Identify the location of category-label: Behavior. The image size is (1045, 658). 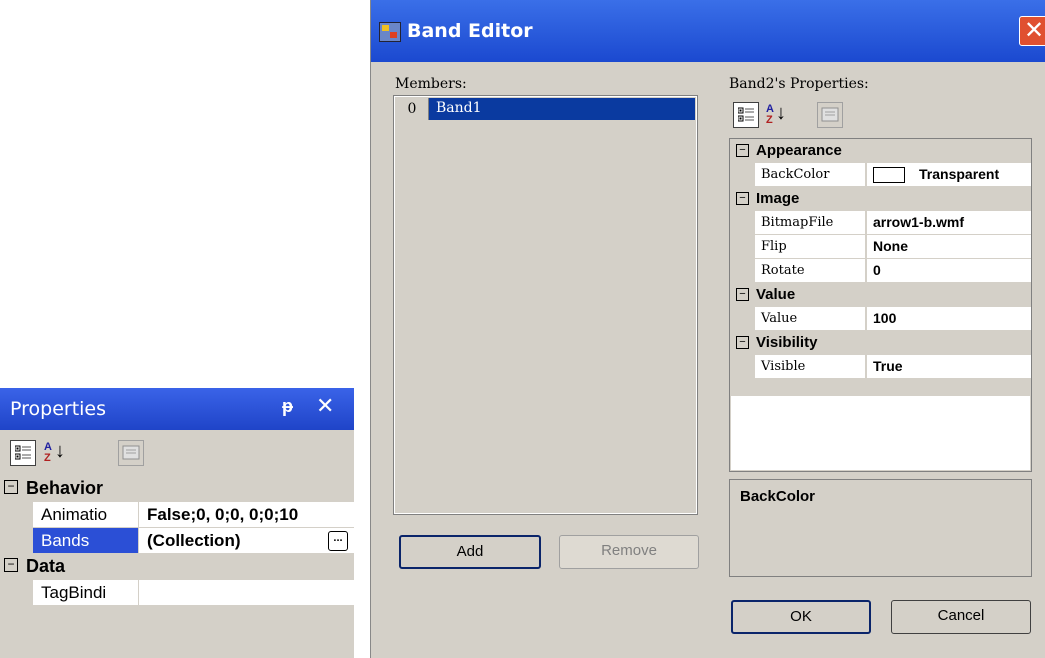
(65, 488).